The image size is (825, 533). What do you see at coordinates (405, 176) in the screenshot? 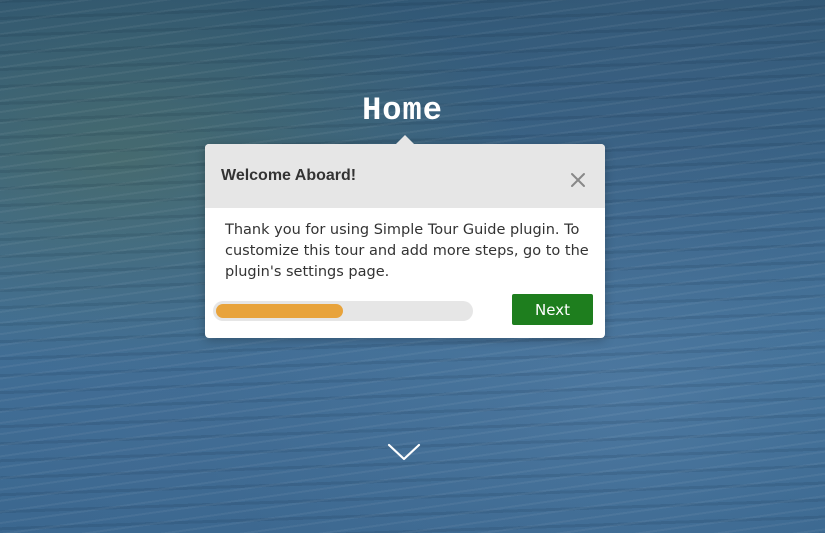
I see `tour-header: Welcome Aboard!` at bounding box center [405, 176].